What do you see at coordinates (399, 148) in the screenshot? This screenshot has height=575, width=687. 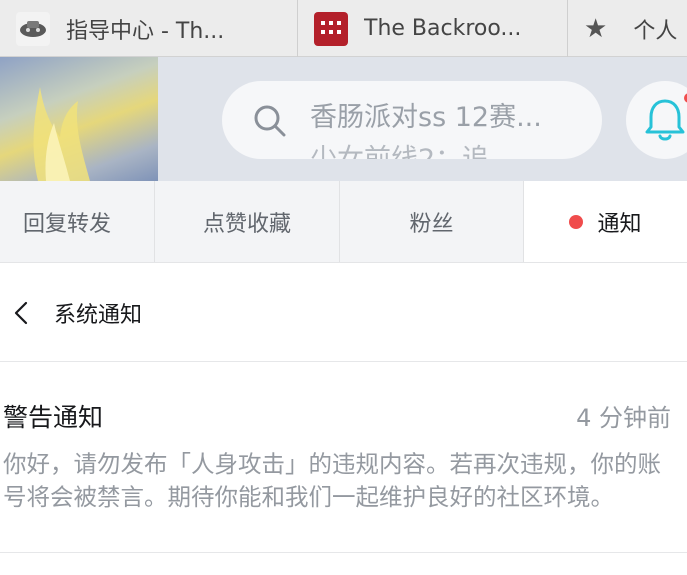 I see `search-placeholder-next: 少女前线2：追` at bounding box center [399, 148].